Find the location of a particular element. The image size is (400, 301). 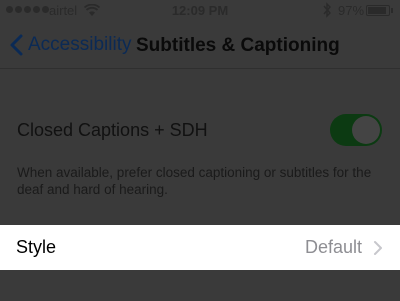

closed-captions-toggle is located at coordinates (356, 130).